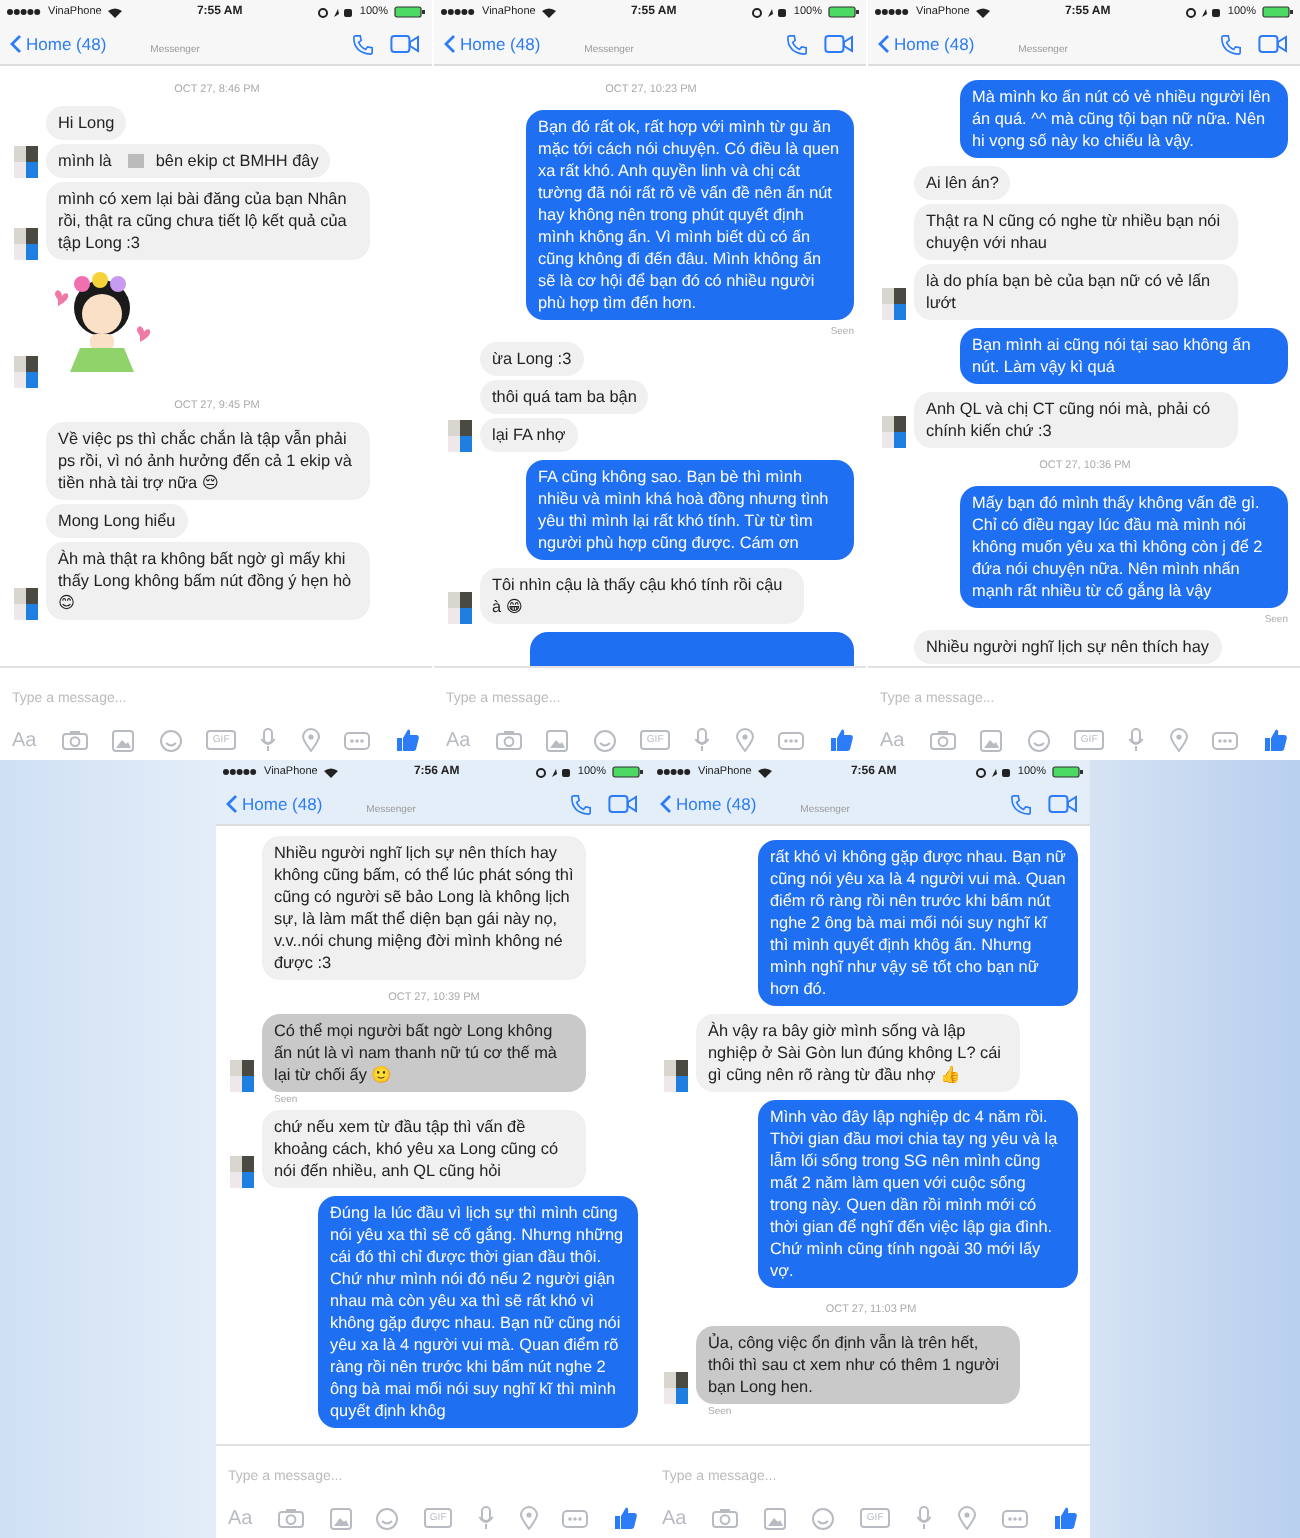 The height and width of the screenshot is (1538, 1300). I want to click on sent-message: FA cũng không sao. Bạn bè thì mình nhiều và mình khá hoà đồng nhưng tình yêu thì mình lại rất khó tính. Từ từ tìm người phù hợp cũng được. Cám ơn, so click(690, 510).